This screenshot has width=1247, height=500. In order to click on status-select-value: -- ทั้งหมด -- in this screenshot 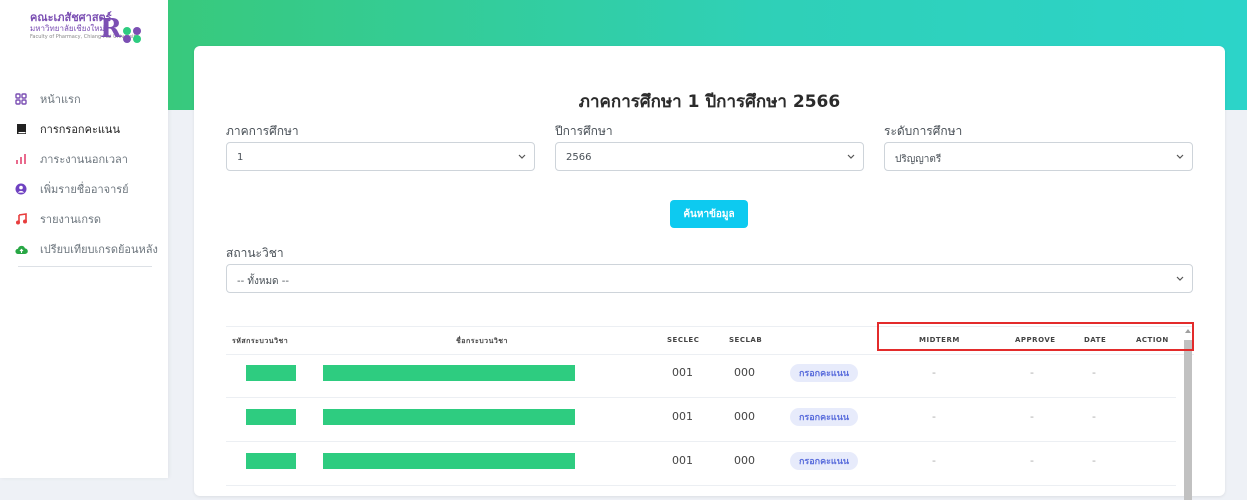, I will do `click(263, 281)`.